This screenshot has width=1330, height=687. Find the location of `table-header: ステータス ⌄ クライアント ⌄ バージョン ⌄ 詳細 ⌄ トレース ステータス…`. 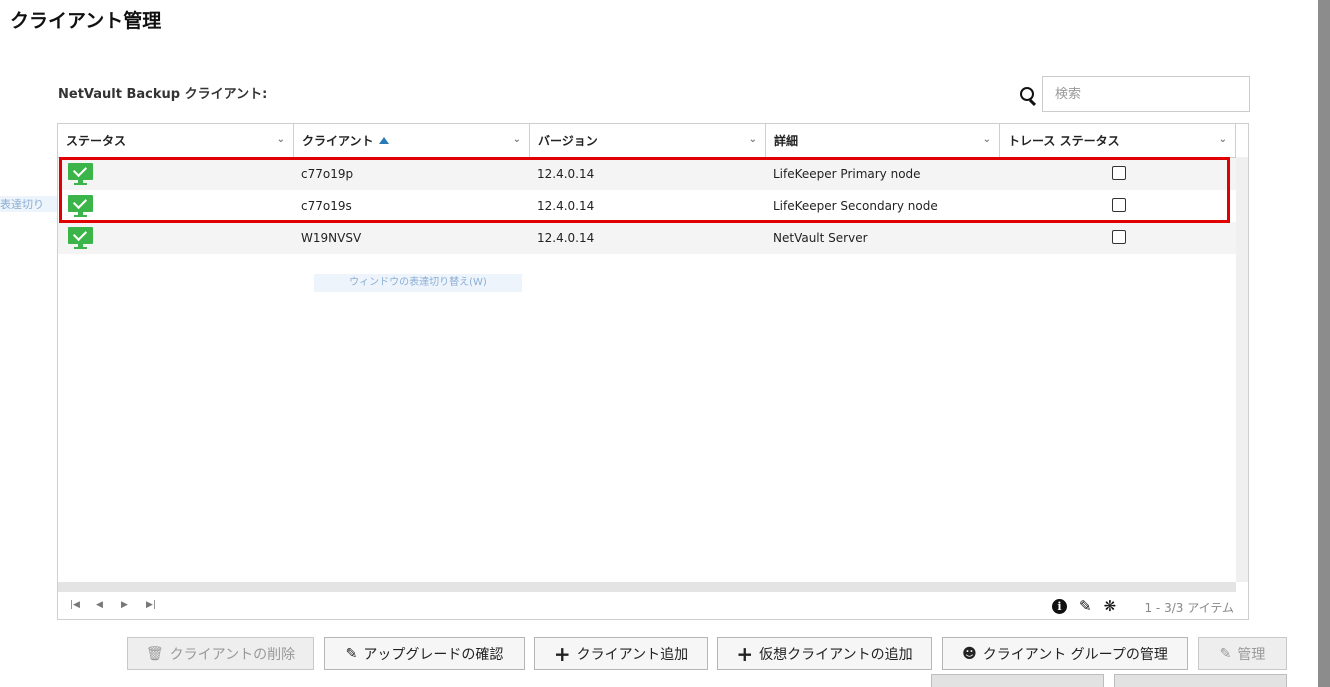

table-header: ステータス ⌄ クライアント ⌄ バージョン ⌄ 詳細 ⌄ トレース ステータス… is located at coordinates (647, 141).